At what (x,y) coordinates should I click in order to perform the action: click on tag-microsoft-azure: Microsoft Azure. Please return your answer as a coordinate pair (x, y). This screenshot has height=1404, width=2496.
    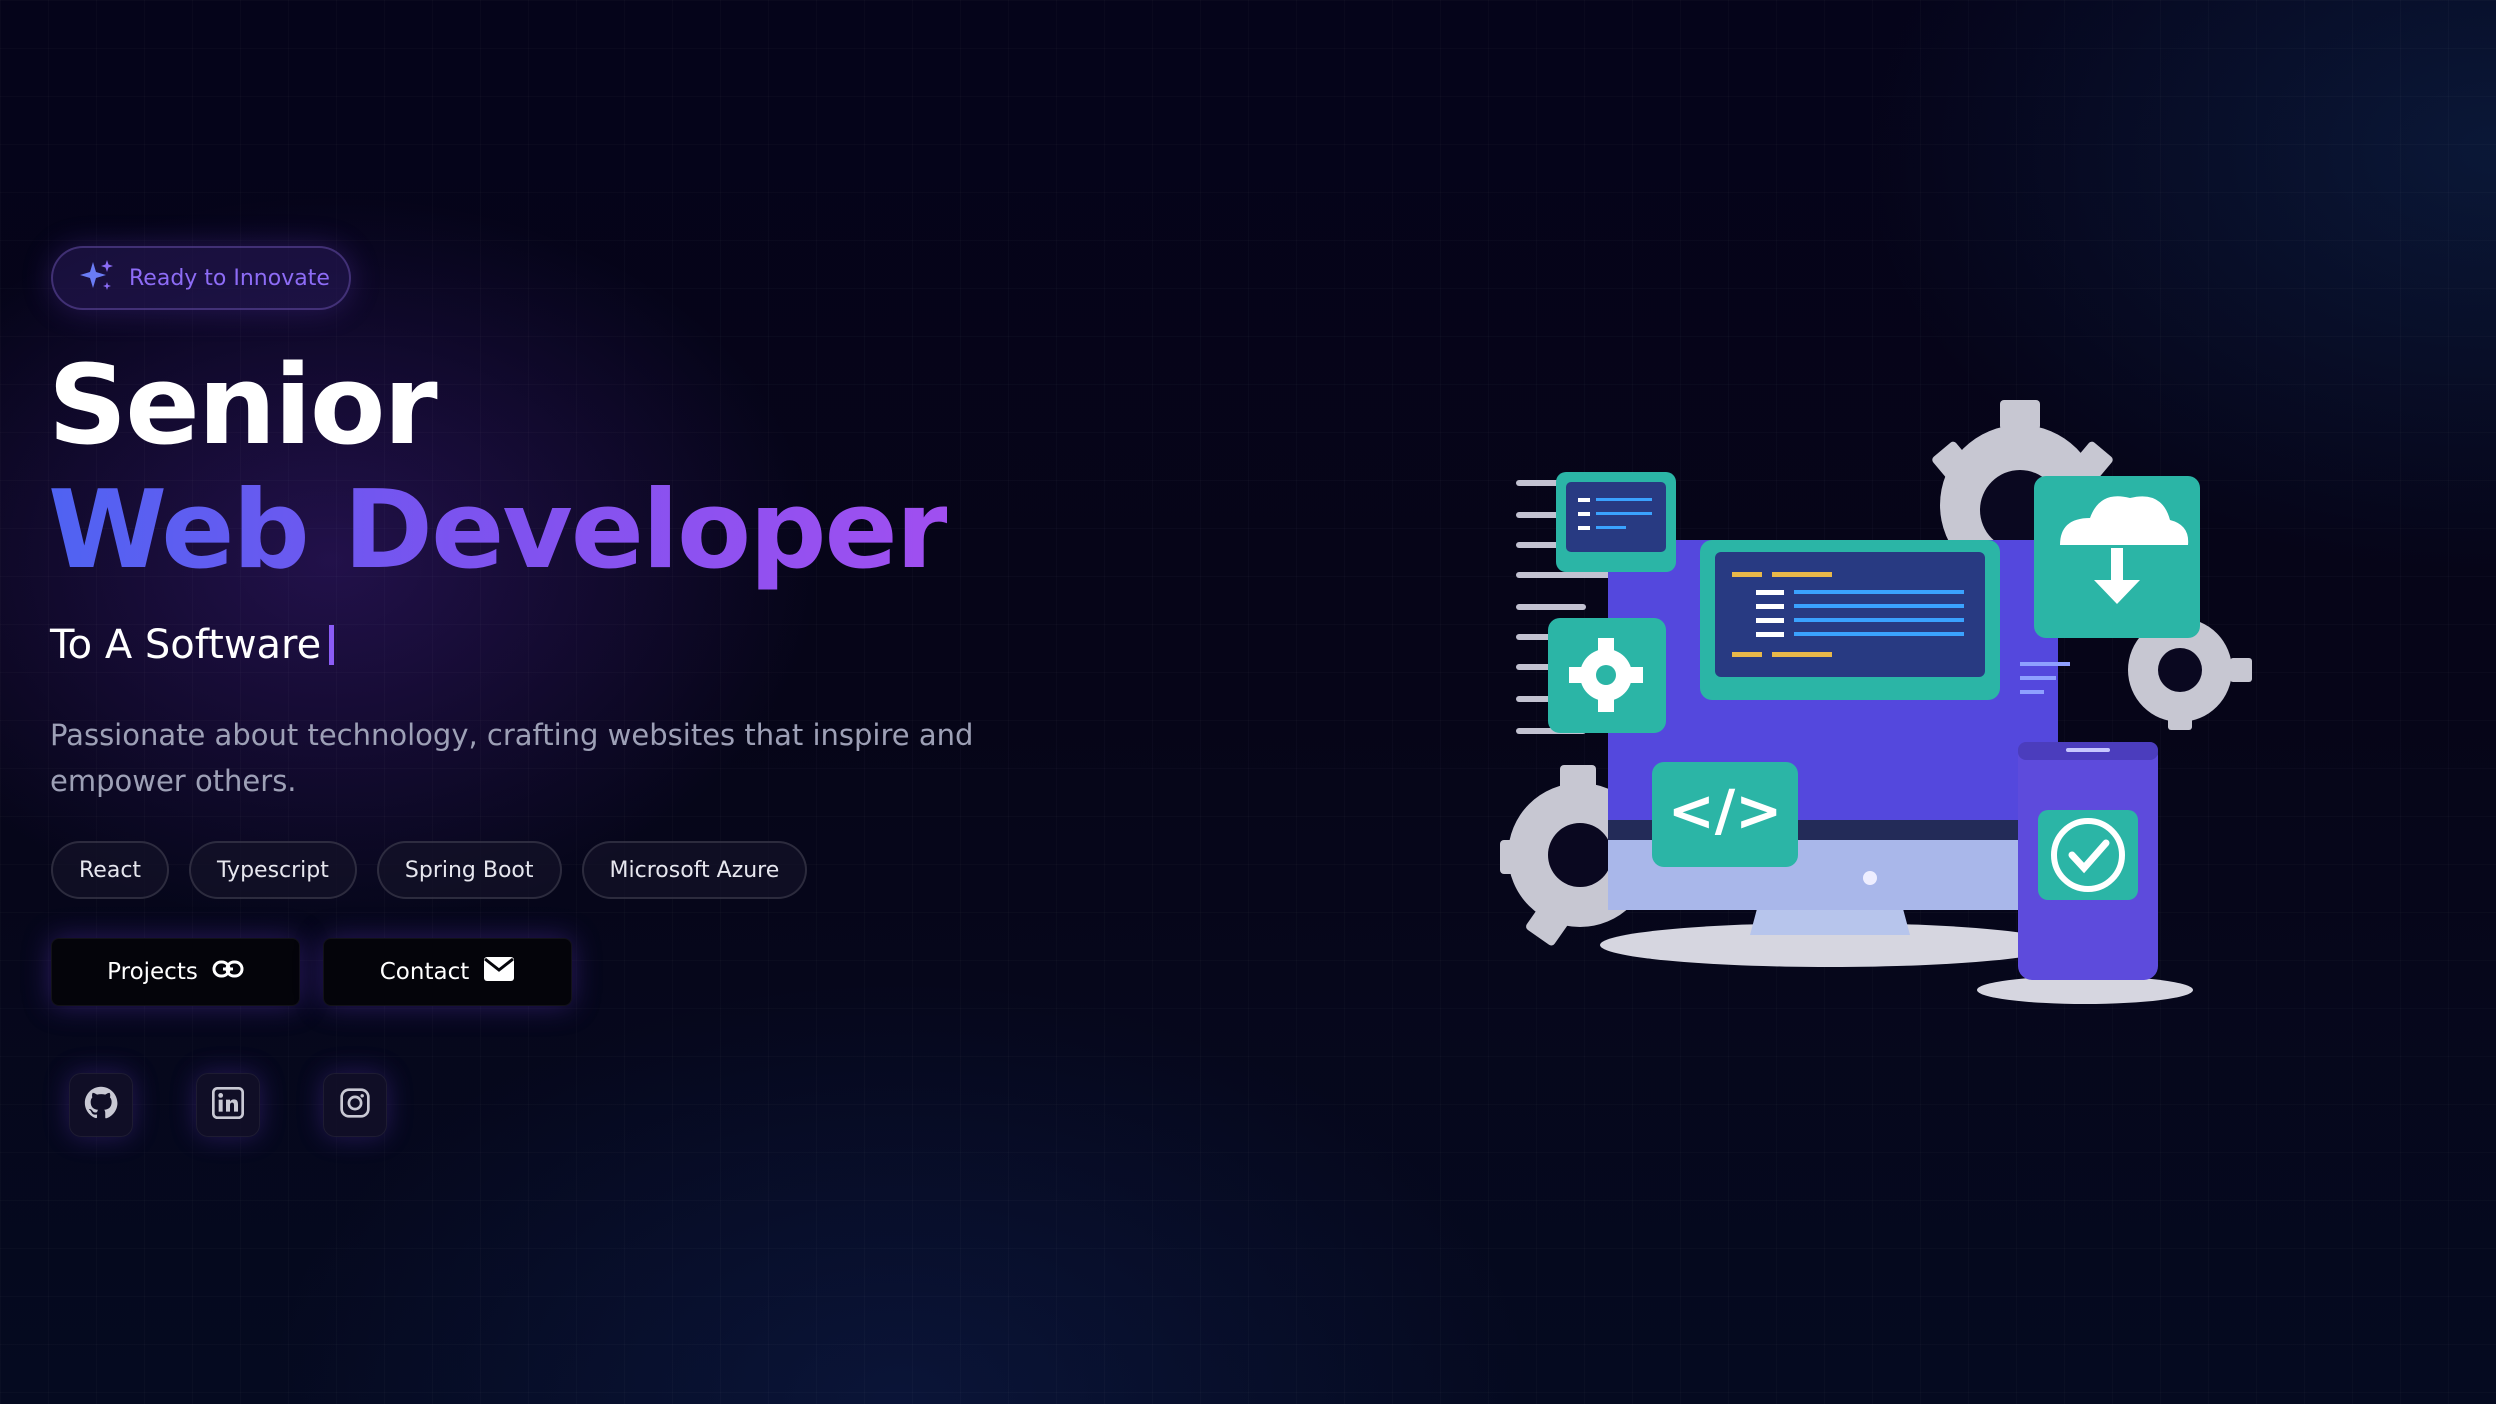
    Looking at the image, I should click on (694, 870).